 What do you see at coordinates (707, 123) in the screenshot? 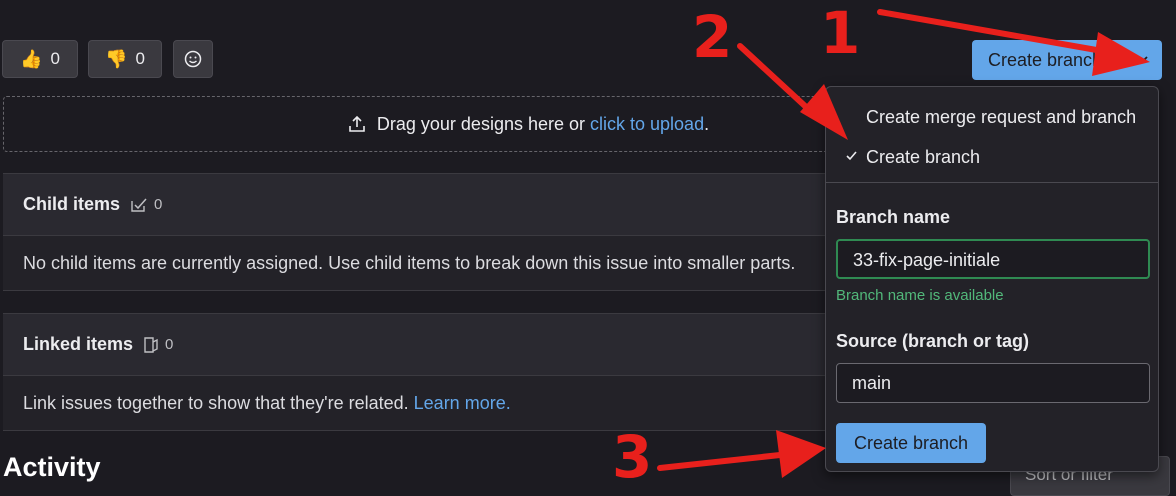
I see `upload-suffix: .` at bounding box center [707, 123].